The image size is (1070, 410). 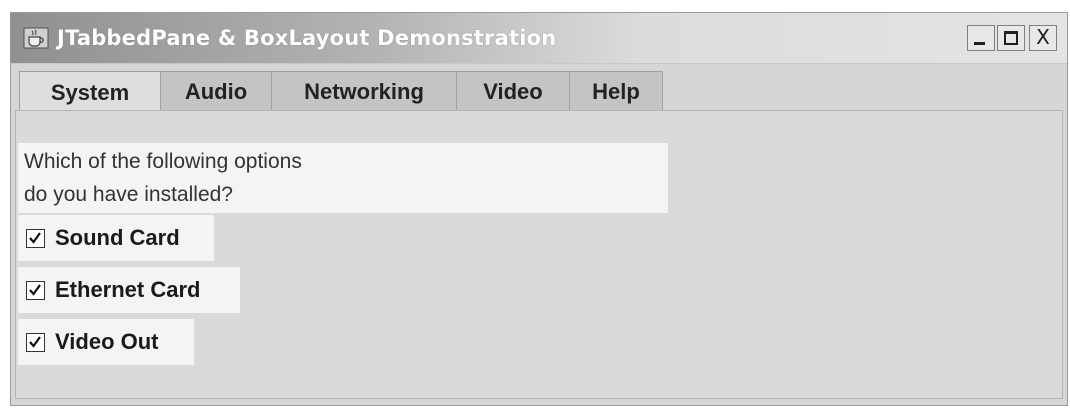 I want to click on minimize-icon, so click(x=979, y=43).